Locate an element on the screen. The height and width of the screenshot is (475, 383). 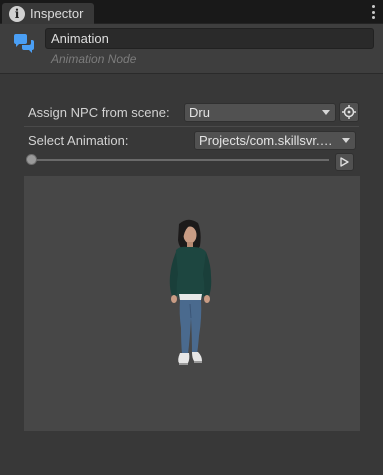
node-name-field is located at coordinates (209, 38).